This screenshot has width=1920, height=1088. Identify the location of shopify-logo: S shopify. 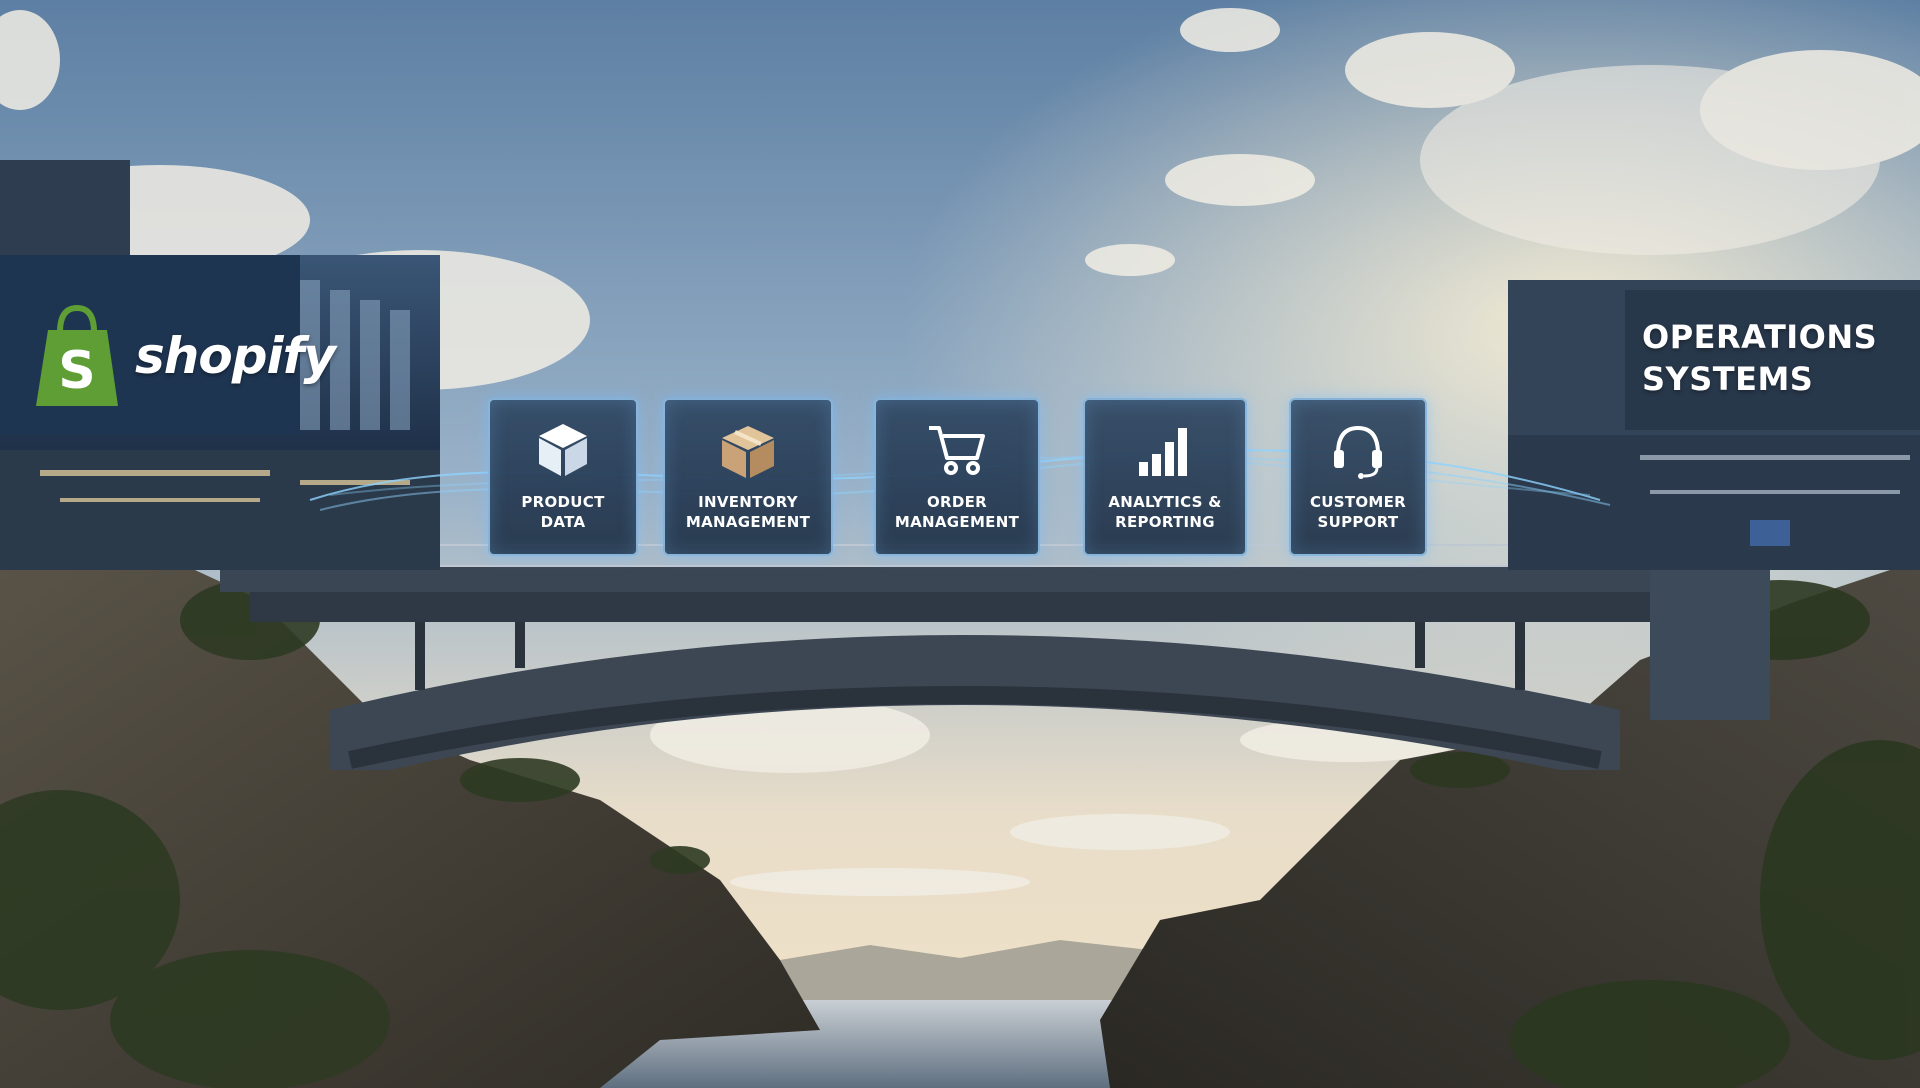
(183, 356).